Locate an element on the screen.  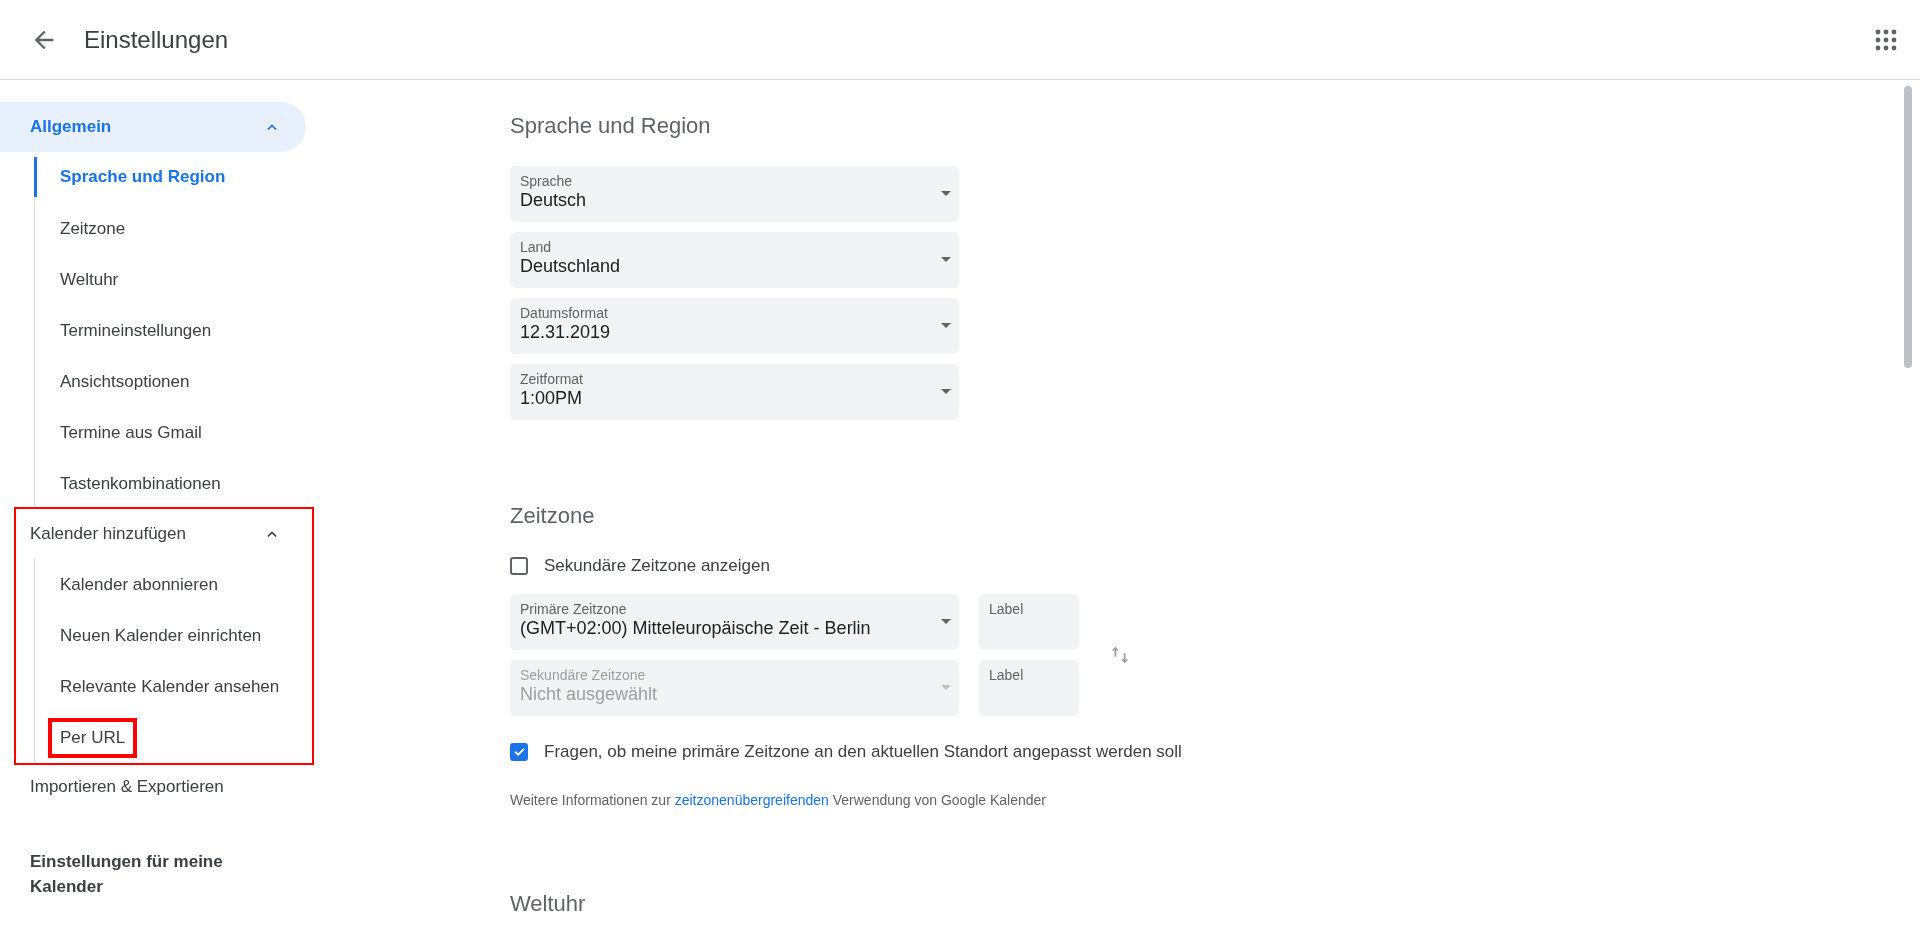
section-title: Weltuhr is located at coordinates (548, 904).